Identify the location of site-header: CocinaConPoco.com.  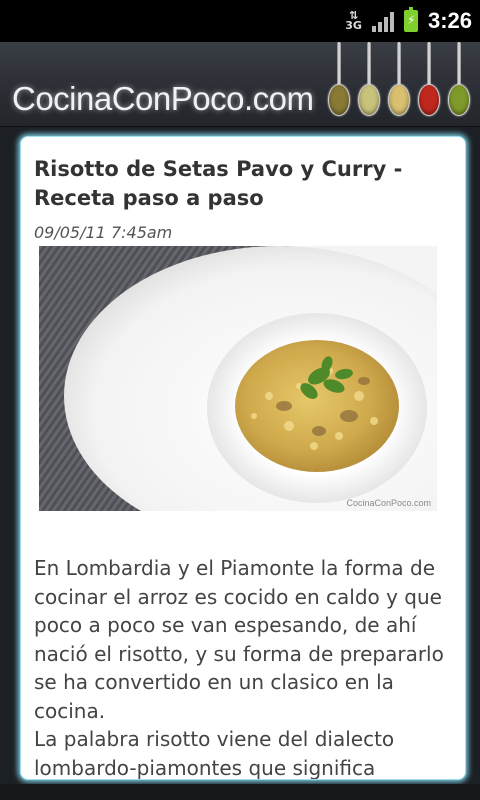
(240, 84).